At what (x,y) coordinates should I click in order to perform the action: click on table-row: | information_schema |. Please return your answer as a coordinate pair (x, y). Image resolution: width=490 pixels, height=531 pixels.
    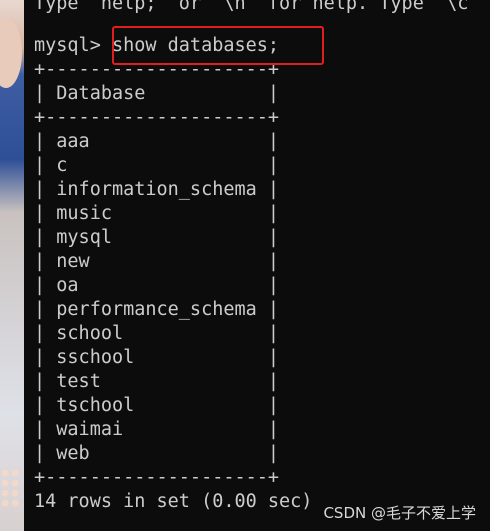
    Looking at the image, I should click on (157, 189).